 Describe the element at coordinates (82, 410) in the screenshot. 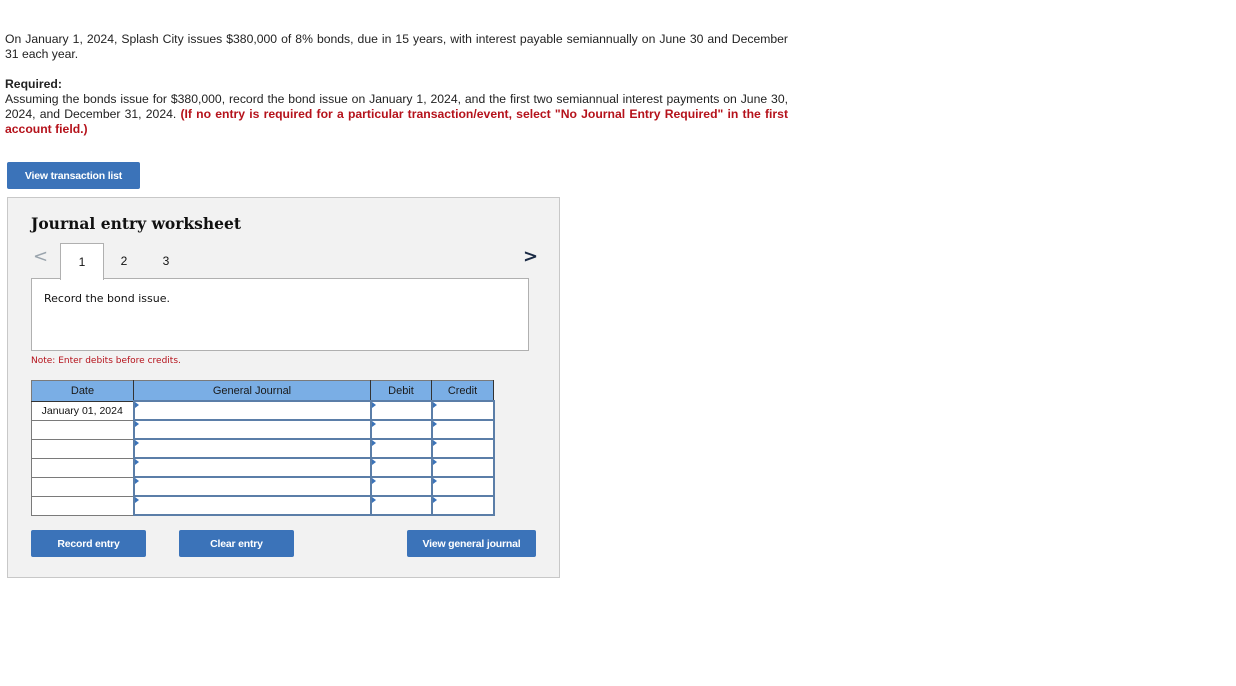

I see `date-cell: January 01, 2024` at that location.